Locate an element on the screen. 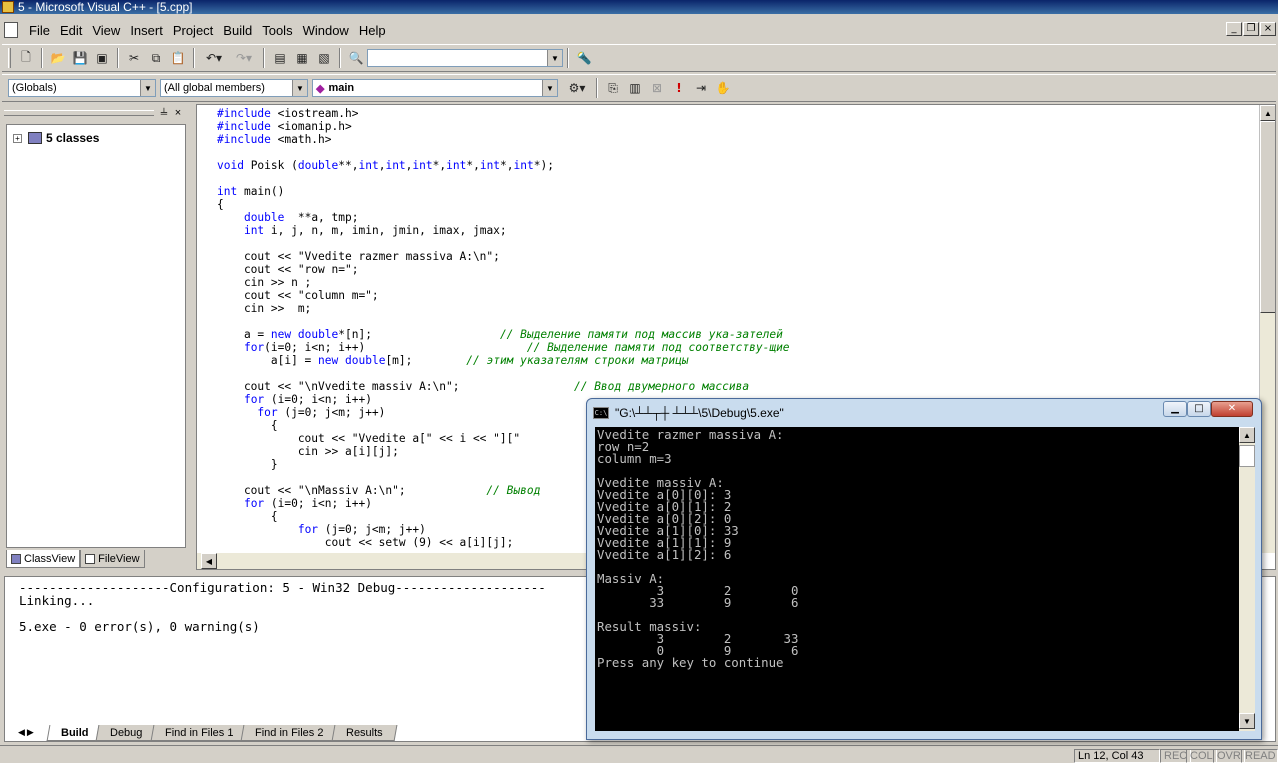 This screenshot has width=1278, height=763. code-line: int i, j, n, m, imin, jmin, imax, jmax; is located at coordinates (503, 230).